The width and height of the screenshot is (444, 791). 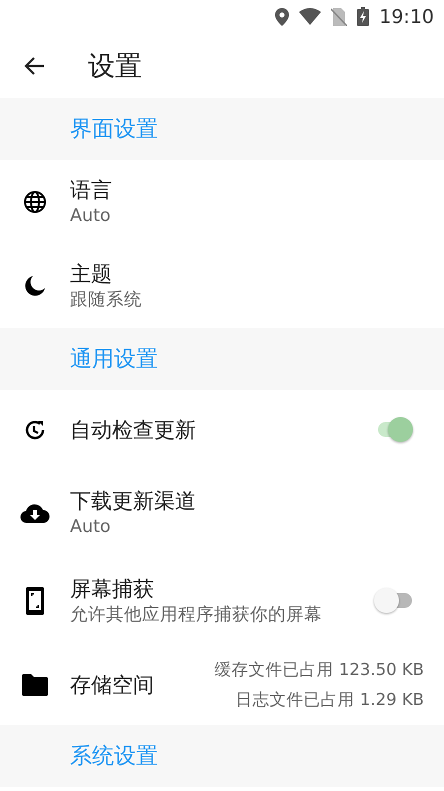 What do you see at coordinates (310, 16) in the screenshot?
I see `wifi-icon` at bounding box center [310, 16].